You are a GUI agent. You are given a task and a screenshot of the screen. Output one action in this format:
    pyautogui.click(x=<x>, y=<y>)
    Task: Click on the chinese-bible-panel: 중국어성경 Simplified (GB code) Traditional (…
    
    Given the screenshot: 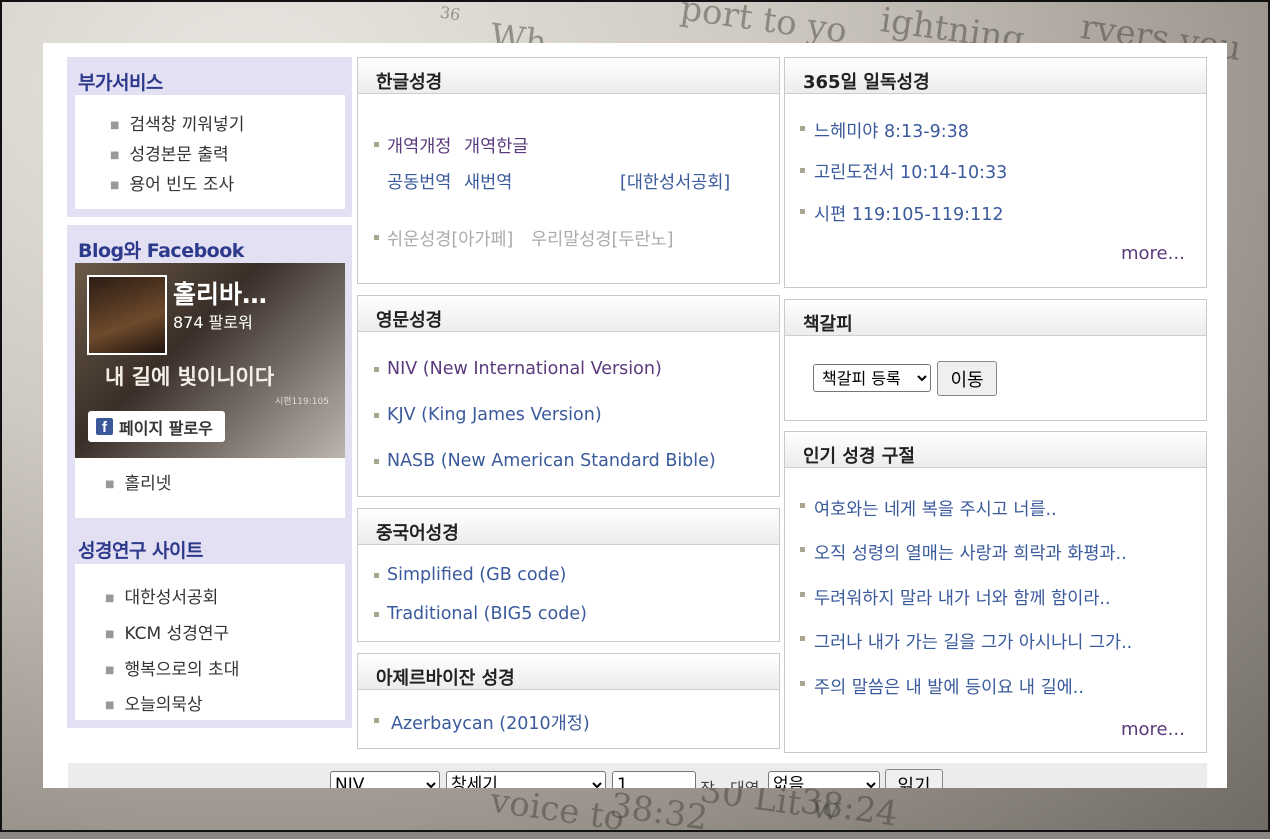 What is the action you would take?
    pyautogui.click(x=568, y=575)
    